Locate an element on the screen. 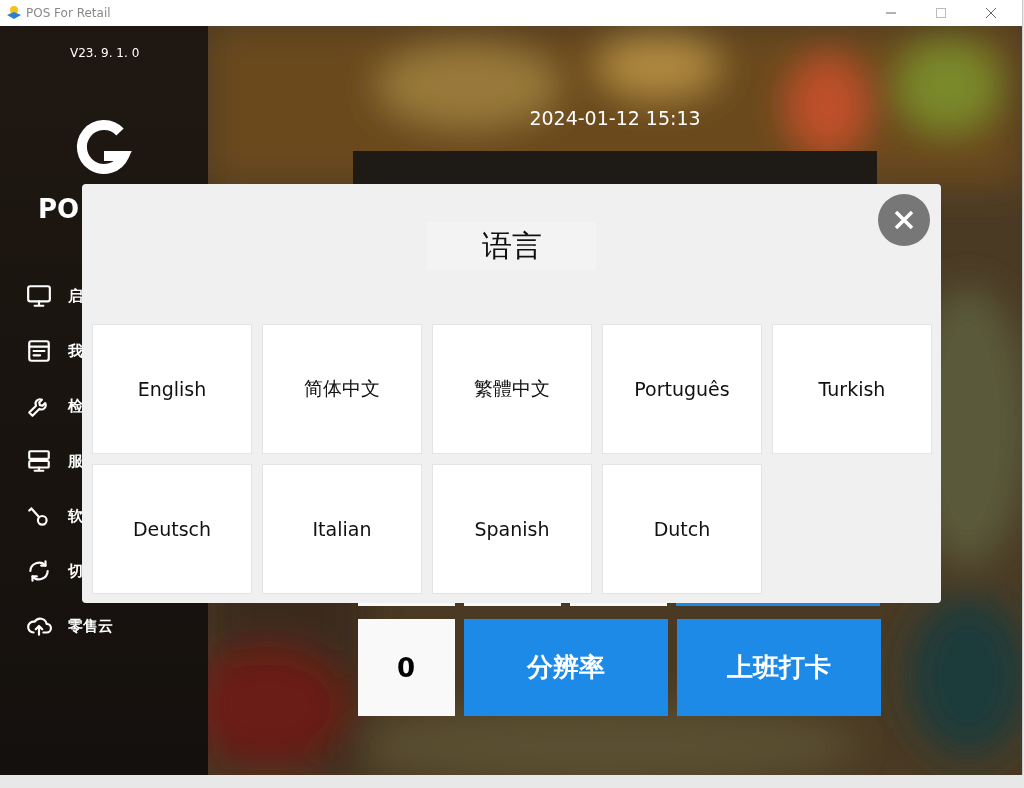 The height and width of the screenshot is (788, 1024). window-title: POS For Retail is located at coordinates (69, 13).